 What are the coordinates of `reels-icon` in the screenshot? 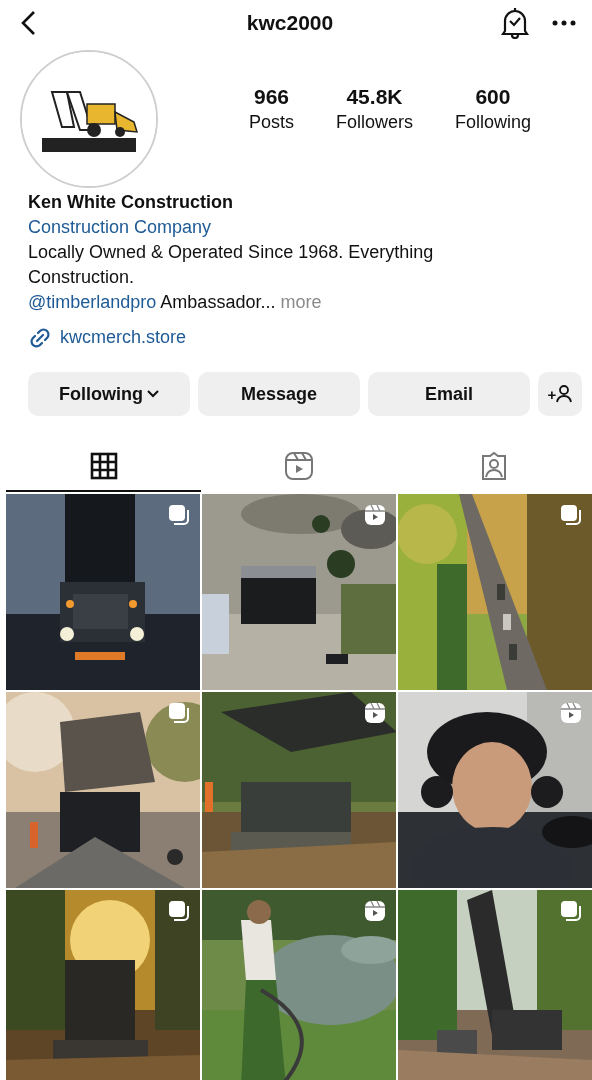 It's located at (299, 466).